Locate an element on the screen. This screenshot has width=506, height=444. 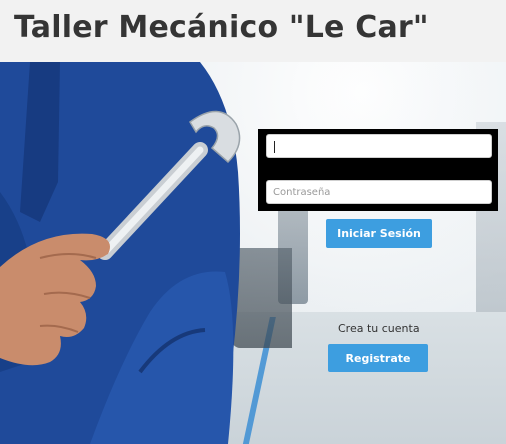
text-cursor is located at coordinates (274, 147).